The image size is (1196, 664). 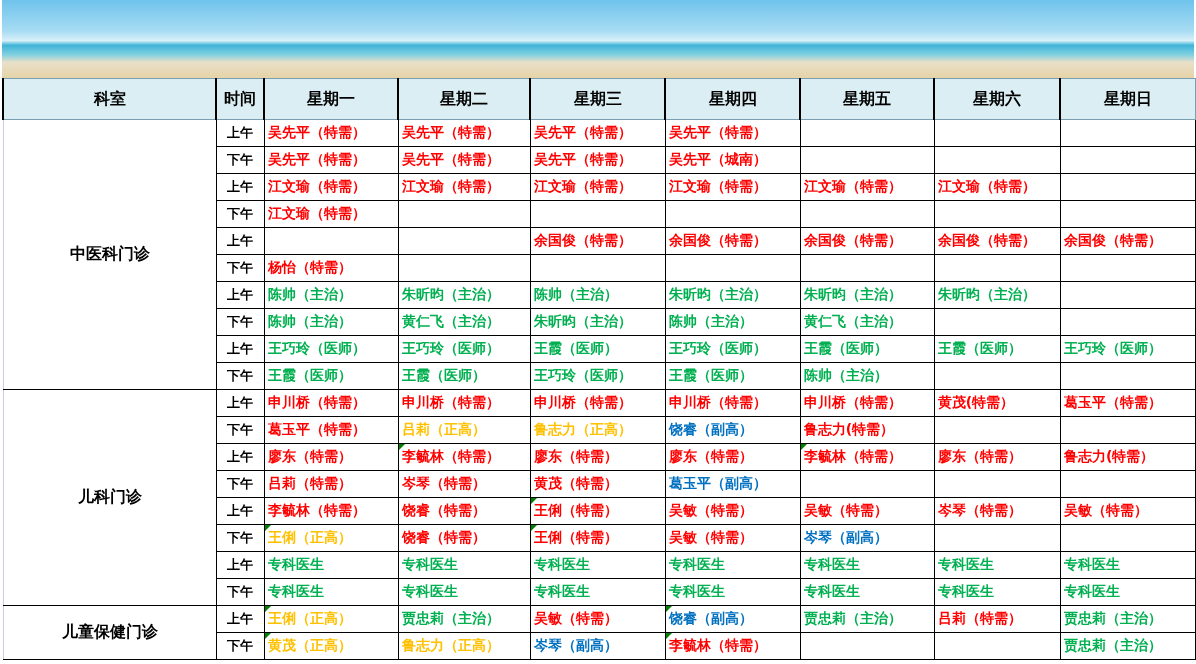 What do you see at coordinates (240, 99) in the screenshot?
I see `column-header: 时间` at bounding box center [240, 99].